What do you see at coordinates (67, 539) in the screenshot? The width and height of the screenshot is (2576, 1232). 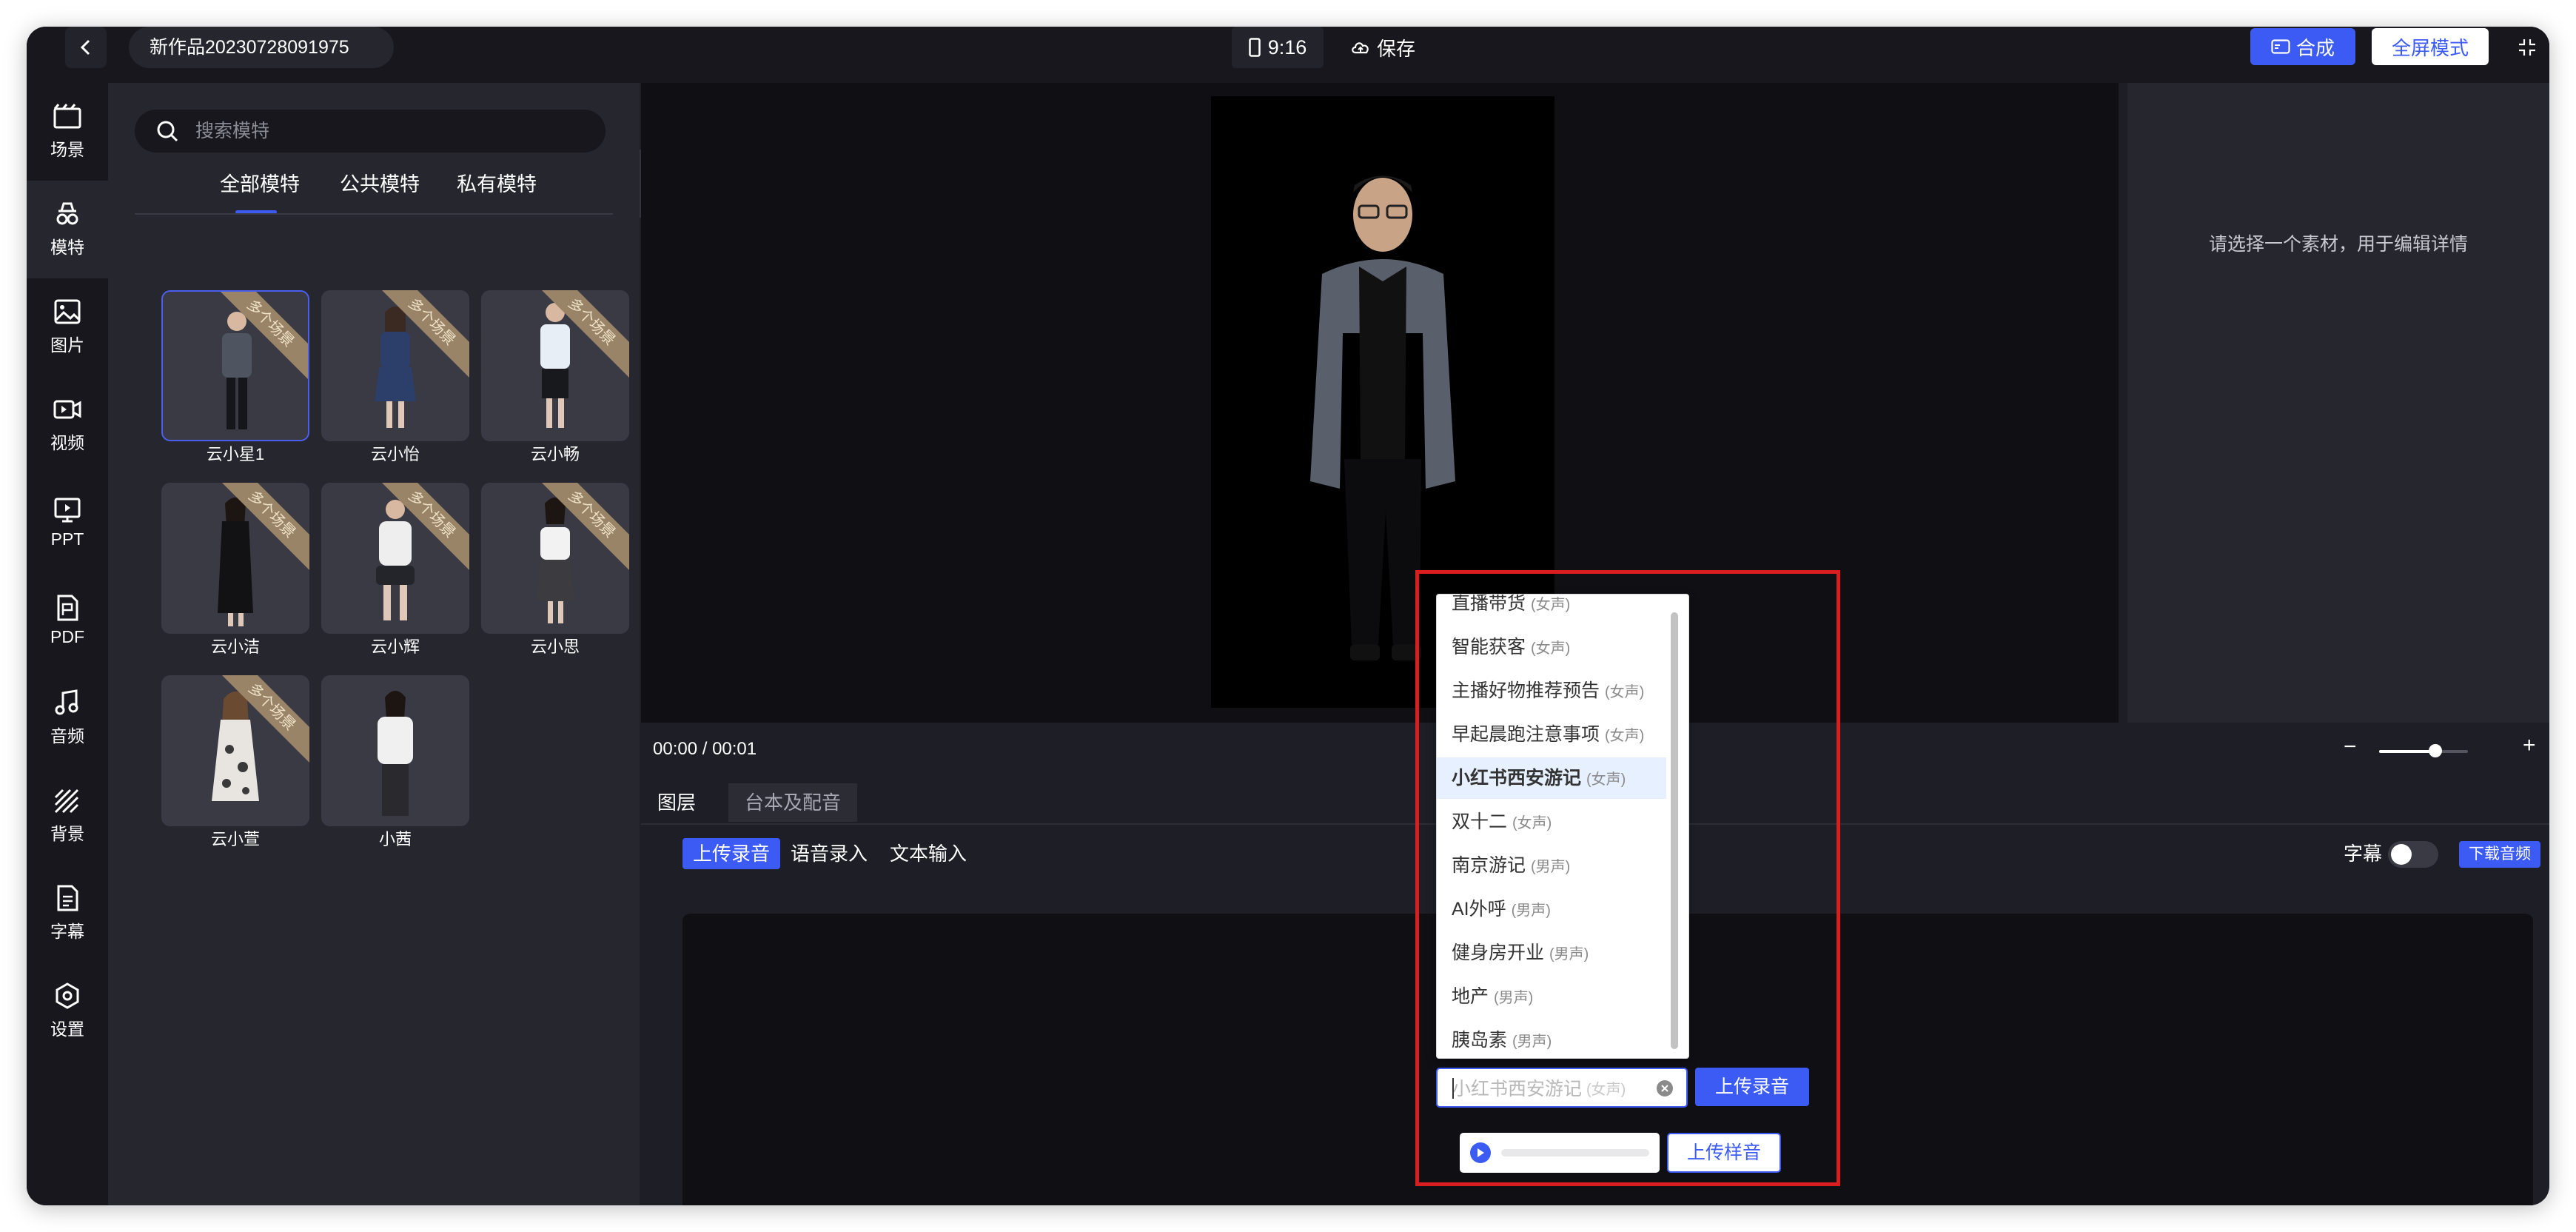 I see `nav-label: PPT` at bounding box center [67, 539].